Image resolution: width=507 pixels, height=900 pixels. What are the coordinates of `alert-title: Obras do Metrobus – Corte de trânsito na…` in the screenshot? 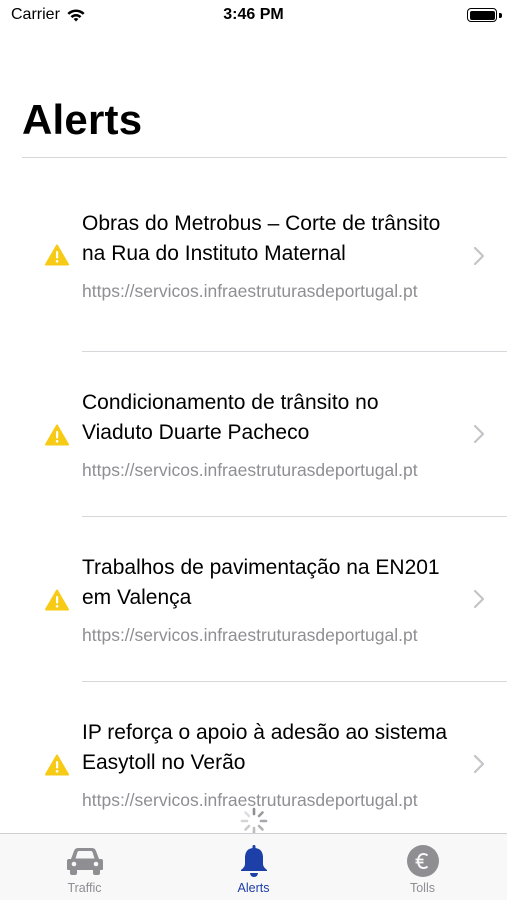 It's located at (261, 238).